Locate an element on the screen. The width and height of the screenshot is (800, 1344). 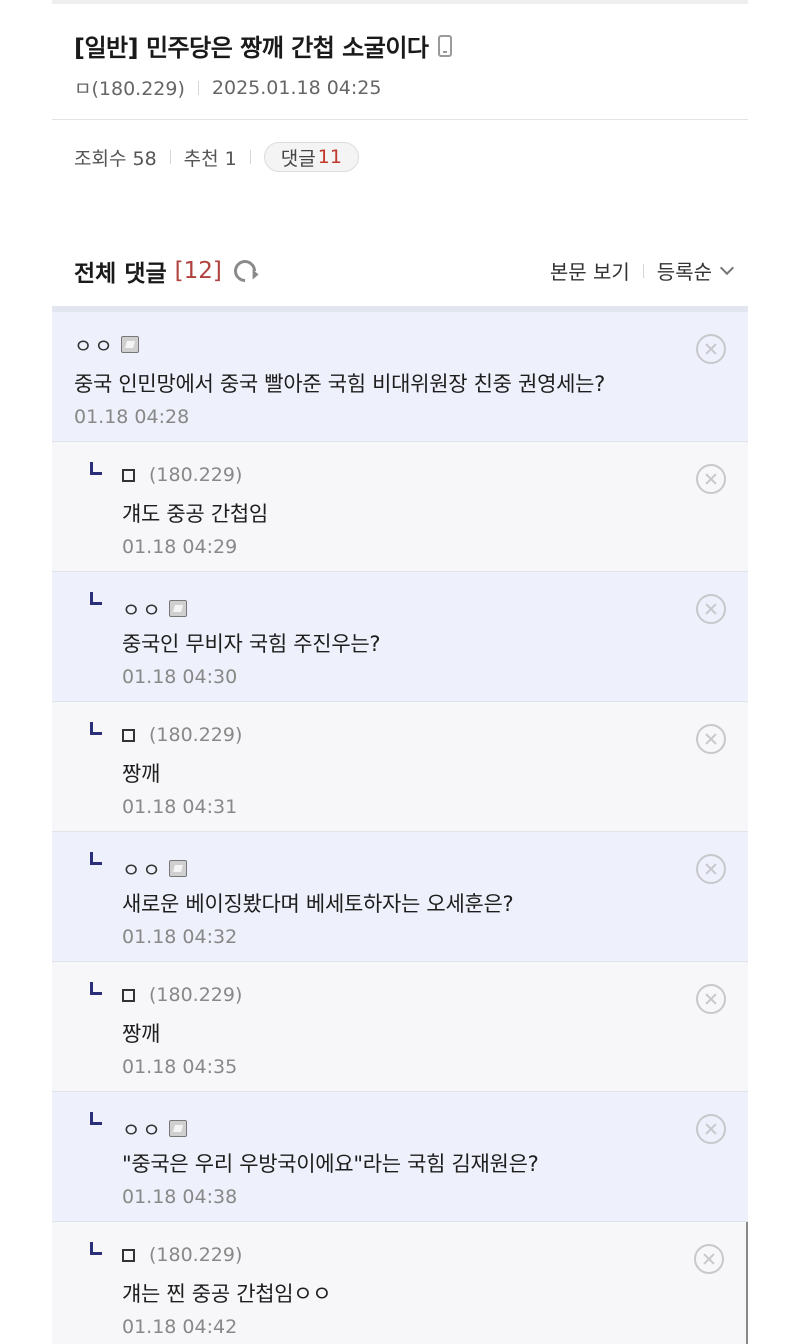
post-title-text: [일반] 민주당은 짱깨 간첩 소굴이다 is located at coordinates (251, 48).